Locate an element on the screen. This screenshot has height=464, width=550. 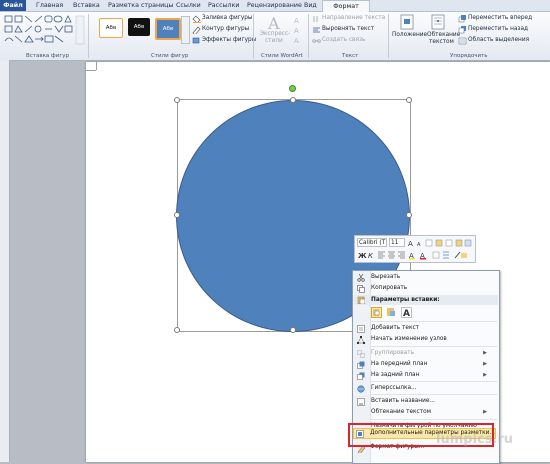
paste-picture-icon is located at coordinates (391, 312).